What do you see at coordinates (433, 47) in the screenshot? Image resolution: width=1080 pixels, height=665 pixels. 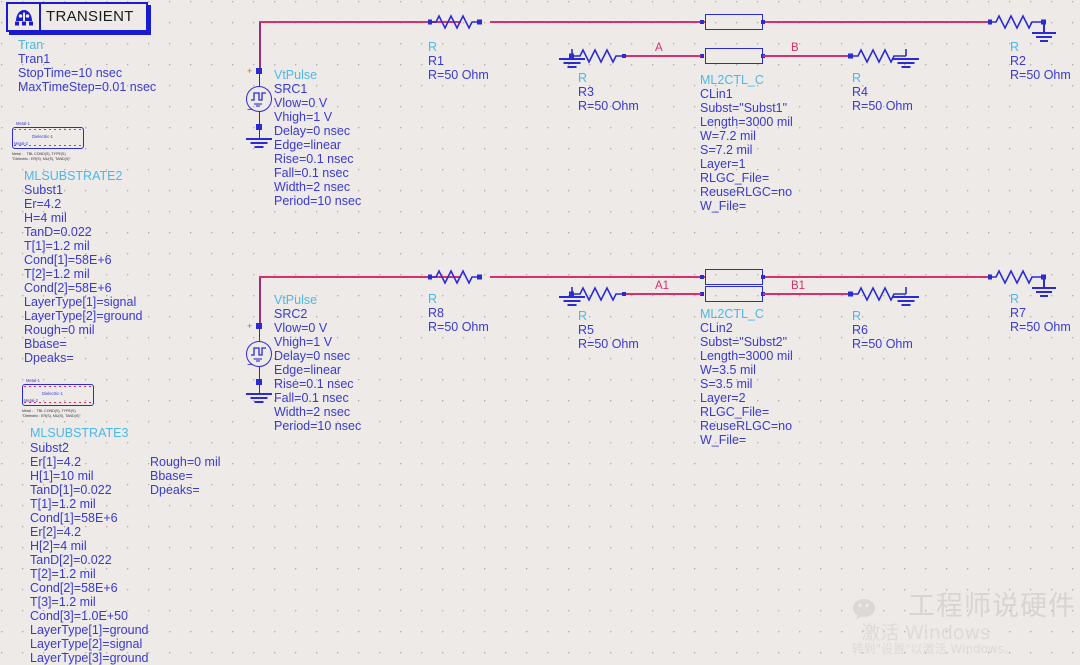 I see `r1-type-label: R` at bounding box center [433, 47].